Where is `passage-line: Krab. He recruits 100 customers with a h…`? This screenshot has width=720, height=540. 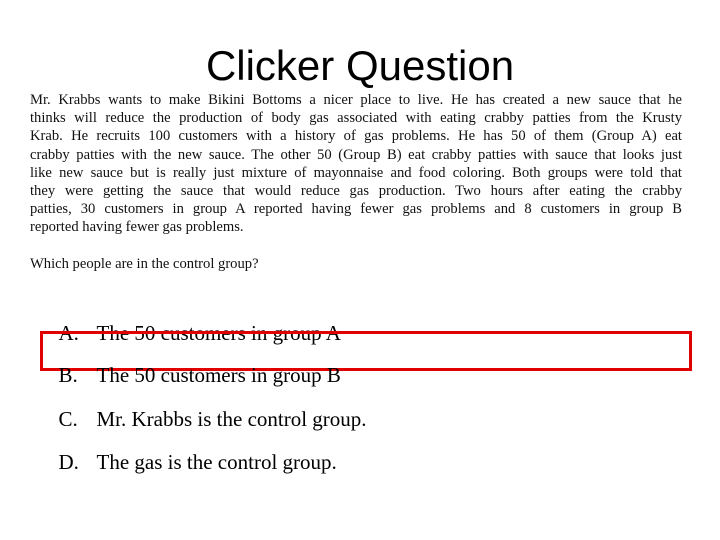 passage-line: Krab. He recruits 100 customers with a h… is located at coordinates (356, 136).